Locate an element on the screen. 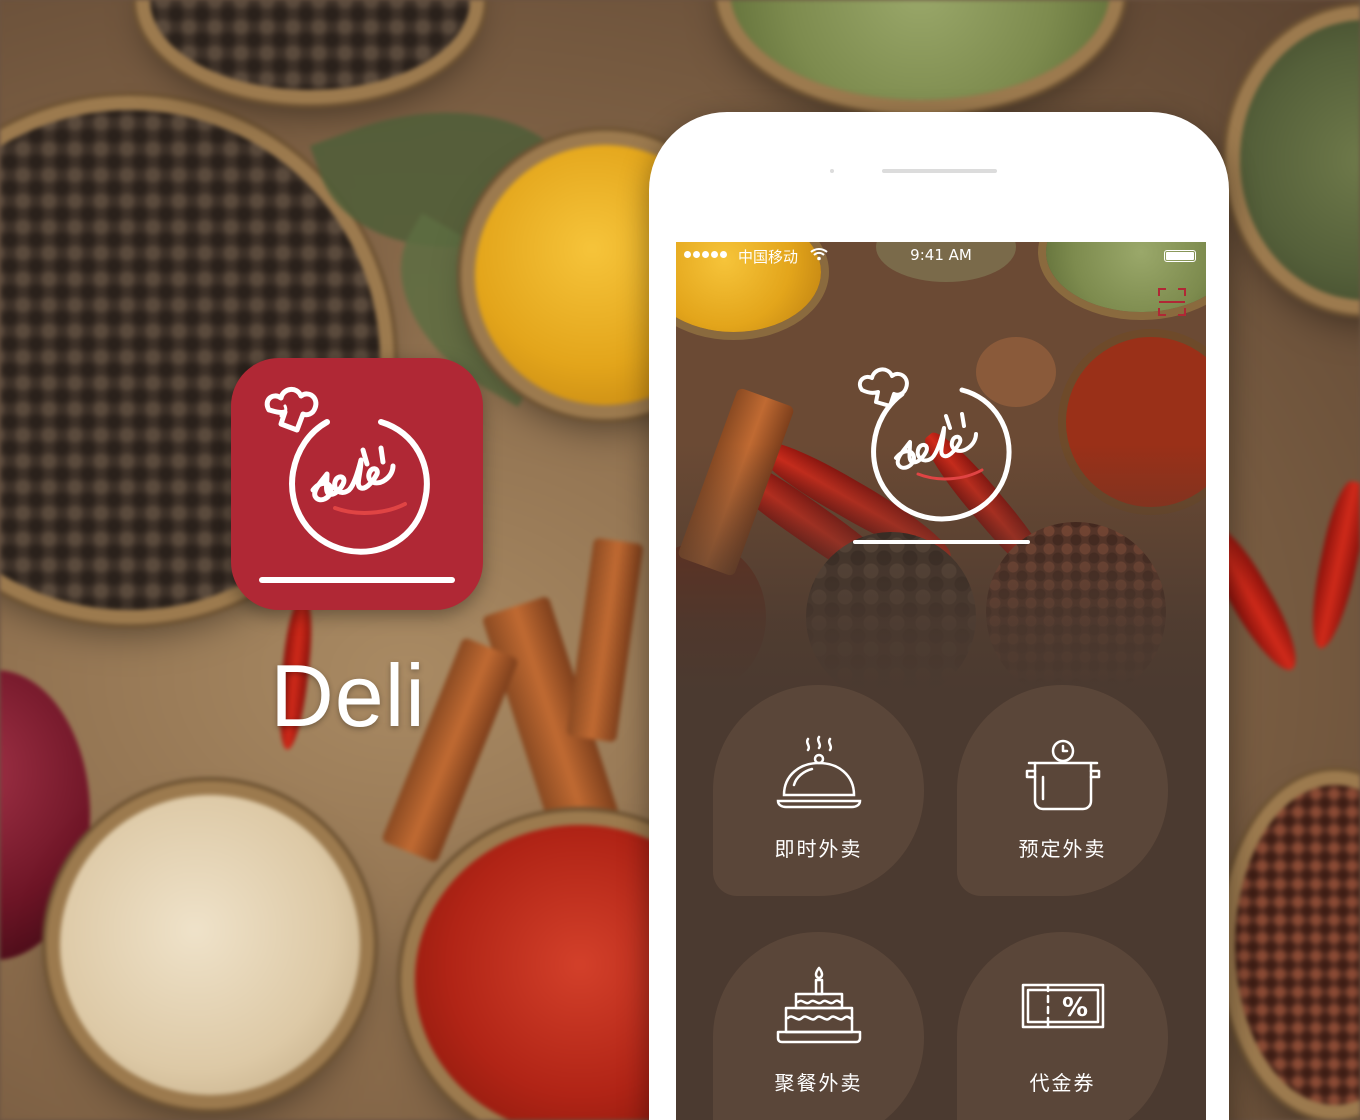 The width and height of the screenshot is (1360, 1120). tile-instant-delivery: 即时外卖 is located at coordinates (818, 790).